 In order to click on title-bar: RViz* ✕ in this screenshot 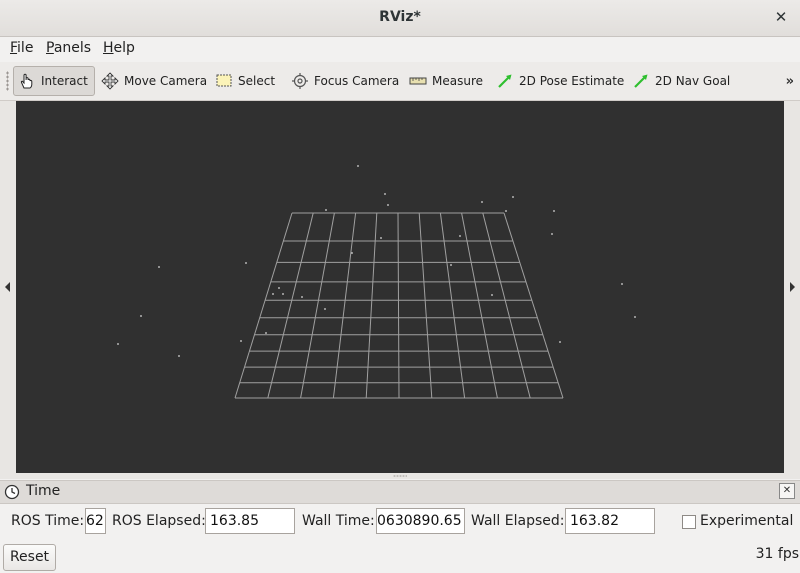, I will do `click(400, 18)`.